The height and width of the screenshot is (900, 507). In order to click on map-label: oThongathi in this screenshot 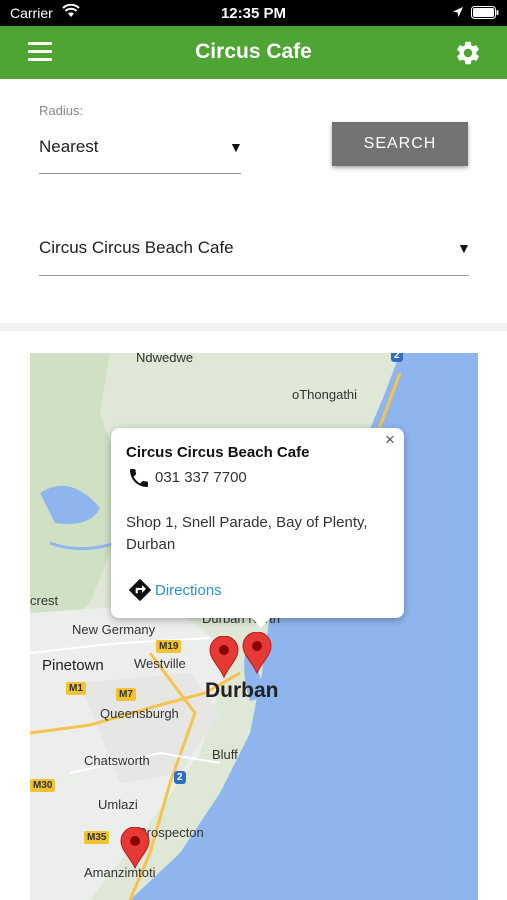, I will do `click(325, 394)`.